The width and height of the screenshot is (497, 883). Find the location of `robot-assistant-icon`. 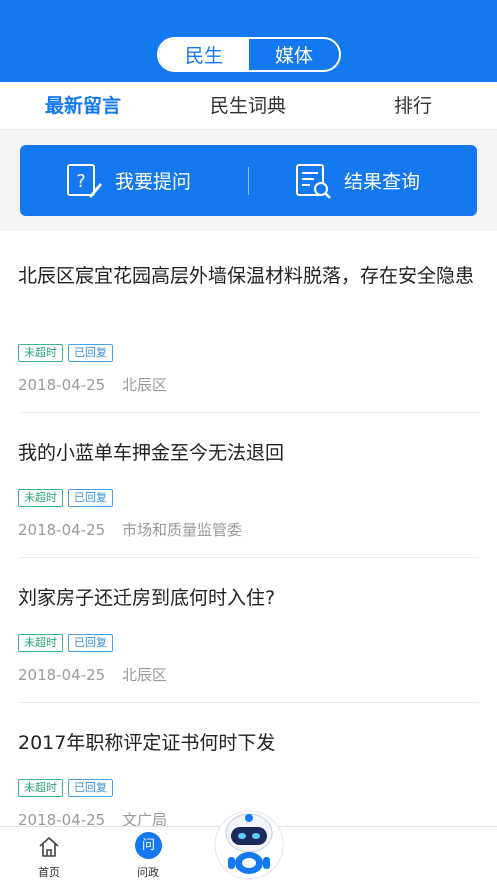

robot-assistant-icon is located at coordinates (249, 843).